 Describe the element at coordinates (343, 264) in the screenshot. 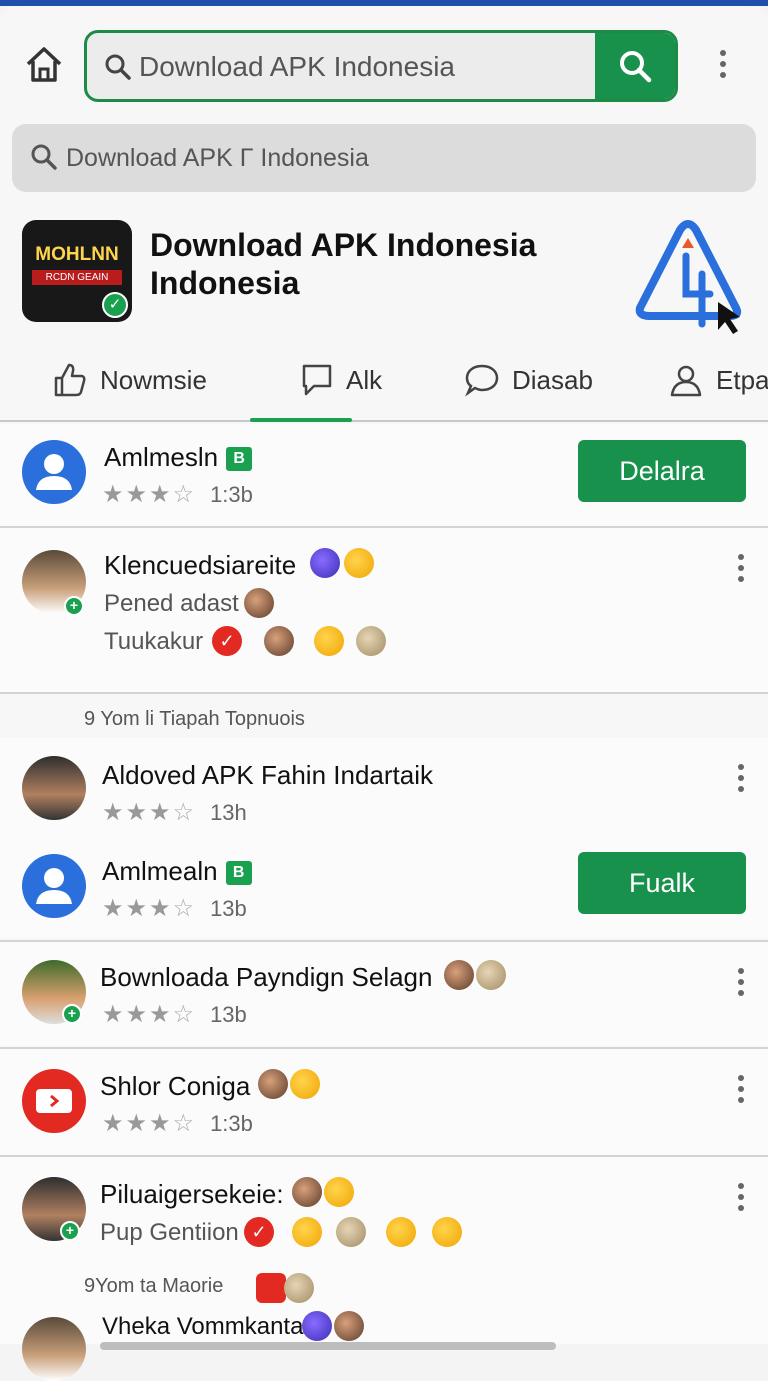

I see `app-title: Download APK Indonesia Indonesia` at that location.